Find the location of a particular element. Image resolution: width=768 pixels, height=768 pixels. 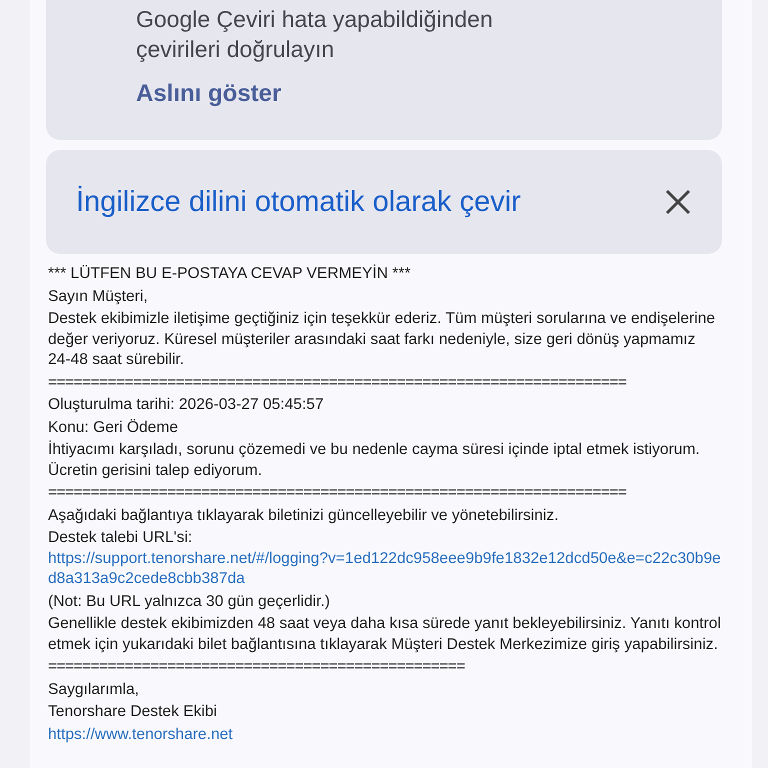

email-text: *** LÜTFEN BU E-POSTAYA CEVAP VERMEYİN *** is located at coordinates (230, 274).